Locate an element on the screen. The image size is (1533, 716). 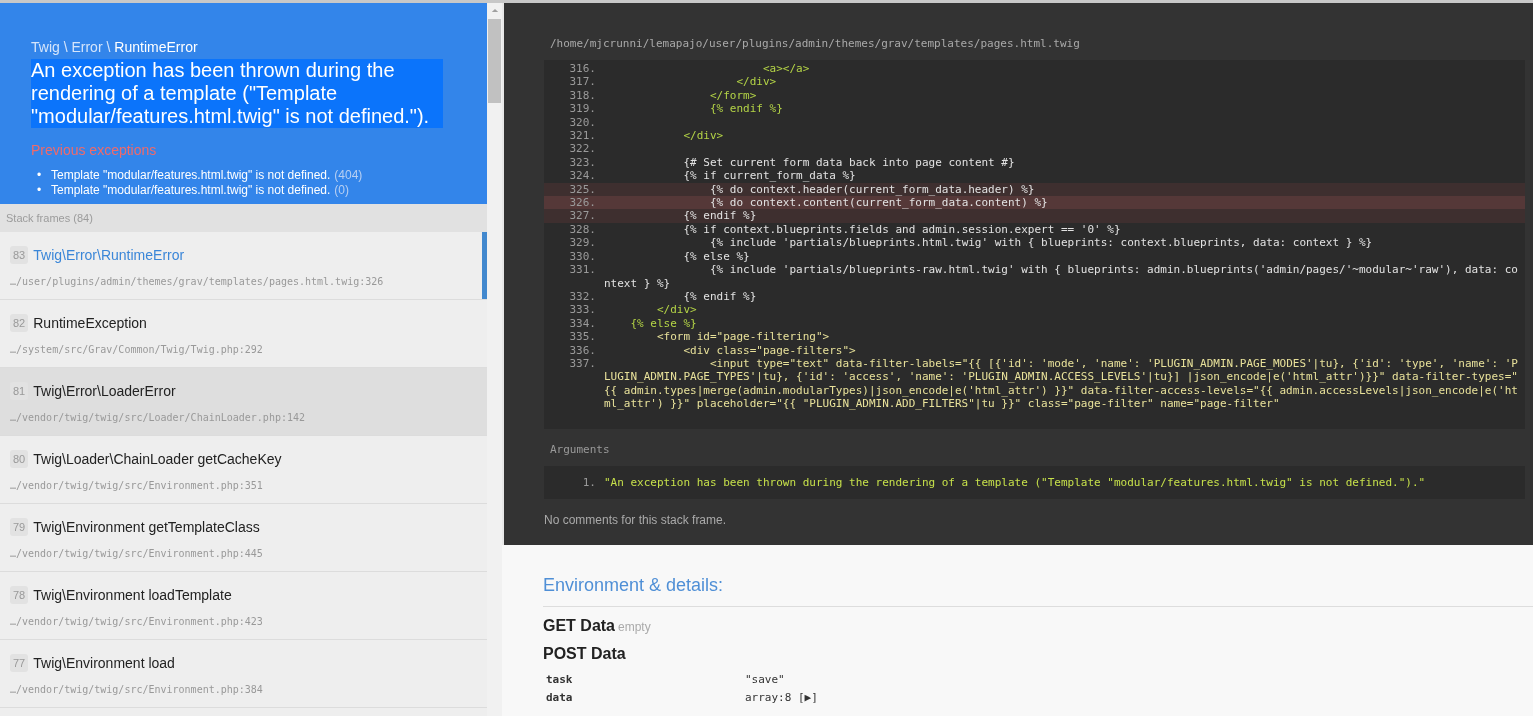
frame-file: …/user/plugins/admin/themes/grav/templates/pages.html.twig:326 is located at coordinates (197, 281).